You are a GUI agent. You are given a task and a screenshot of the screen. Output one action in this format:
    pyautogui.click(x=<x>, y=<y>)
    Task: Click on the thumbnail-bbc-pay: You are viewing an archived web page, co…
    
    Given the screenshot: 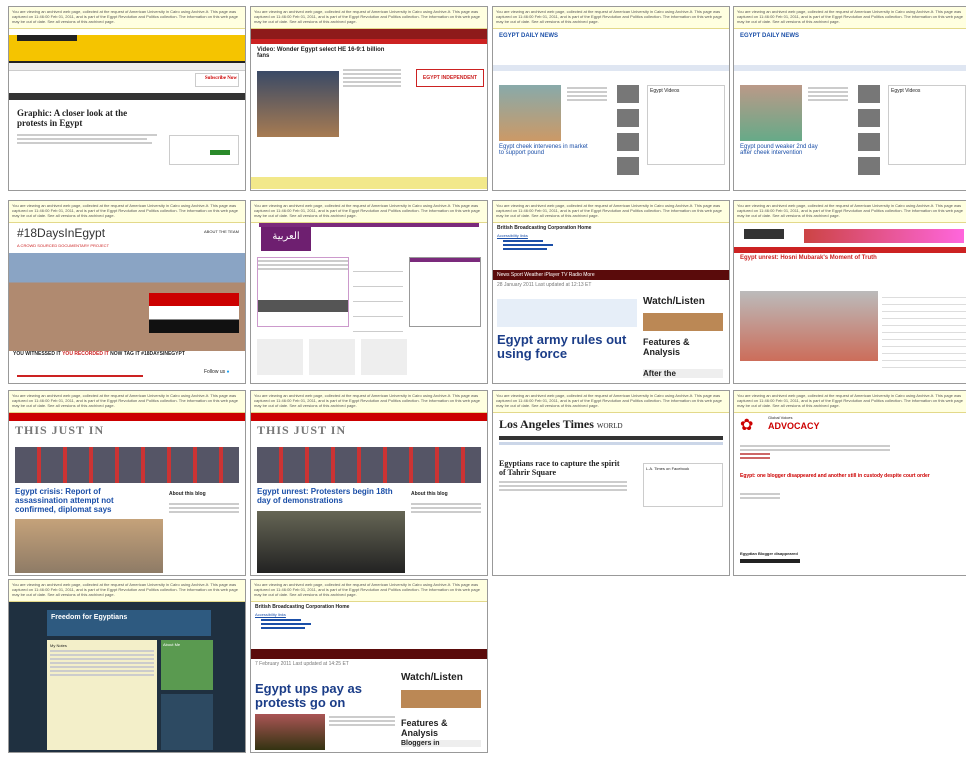 What is the action you would take?
    pyautogui.click(x=369, y=666)
    